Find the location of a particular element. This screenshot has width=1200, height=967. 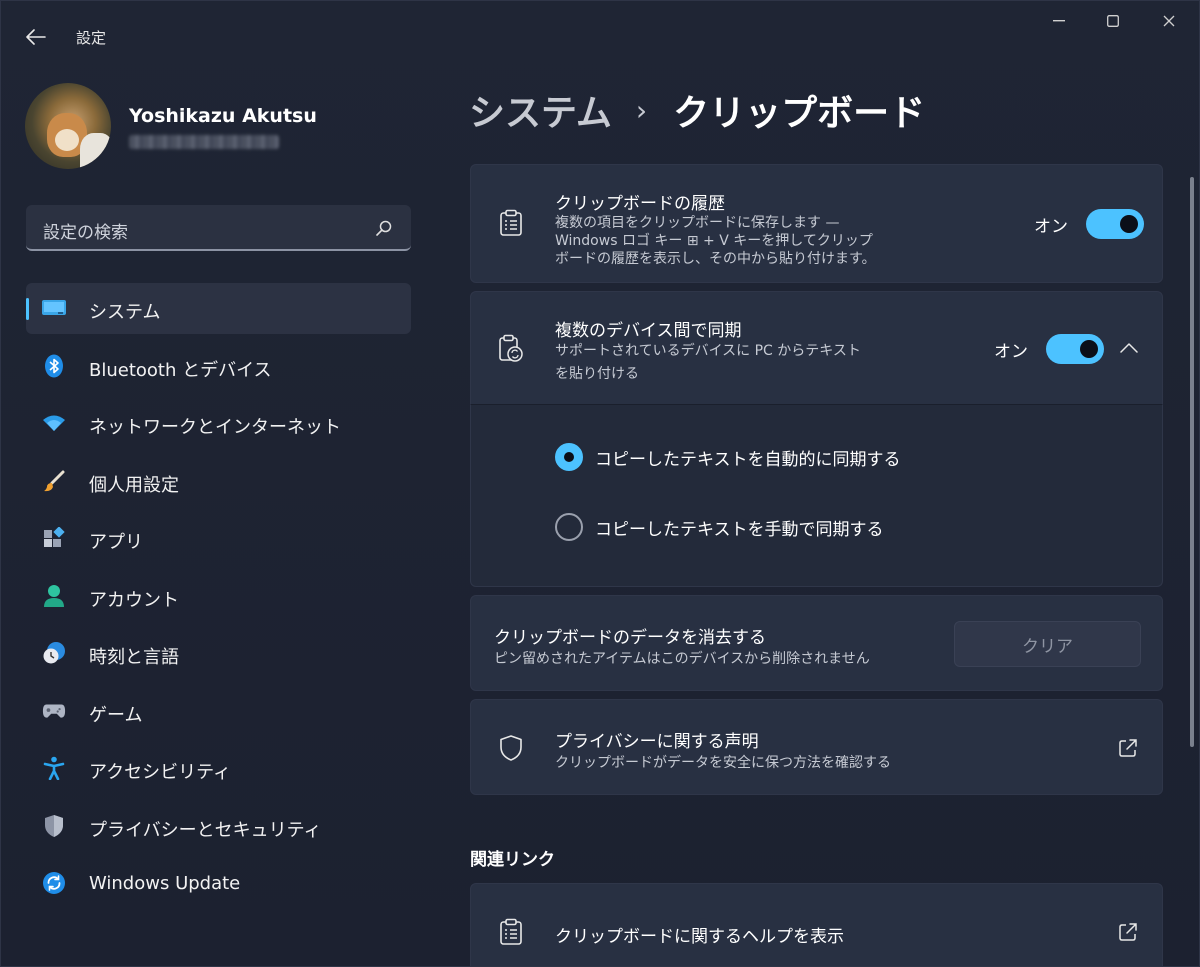

maximize-icon is located at coordinates (1113, 21).